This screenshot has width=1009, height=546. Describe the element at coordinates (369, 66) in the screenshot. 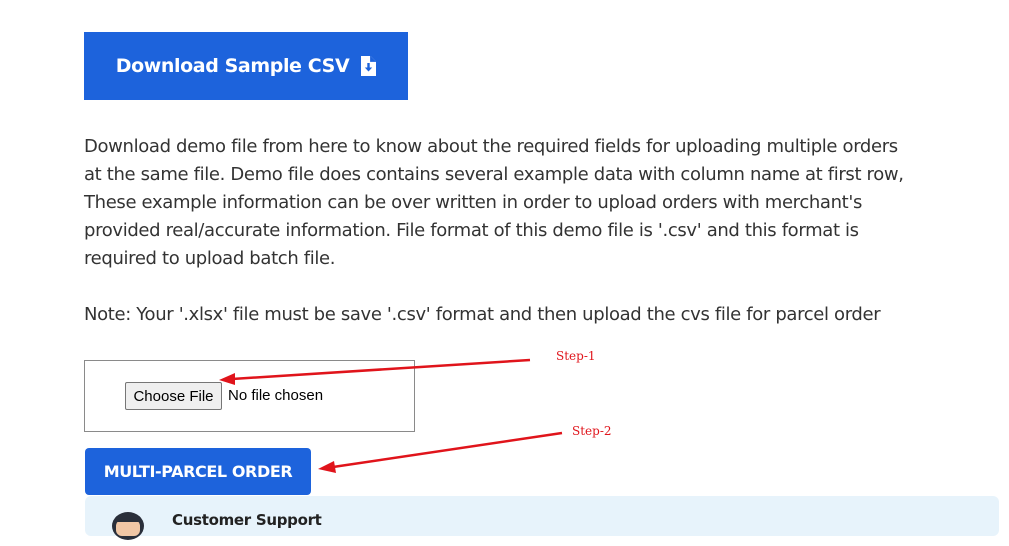

I see `file-download-icon` at that location.